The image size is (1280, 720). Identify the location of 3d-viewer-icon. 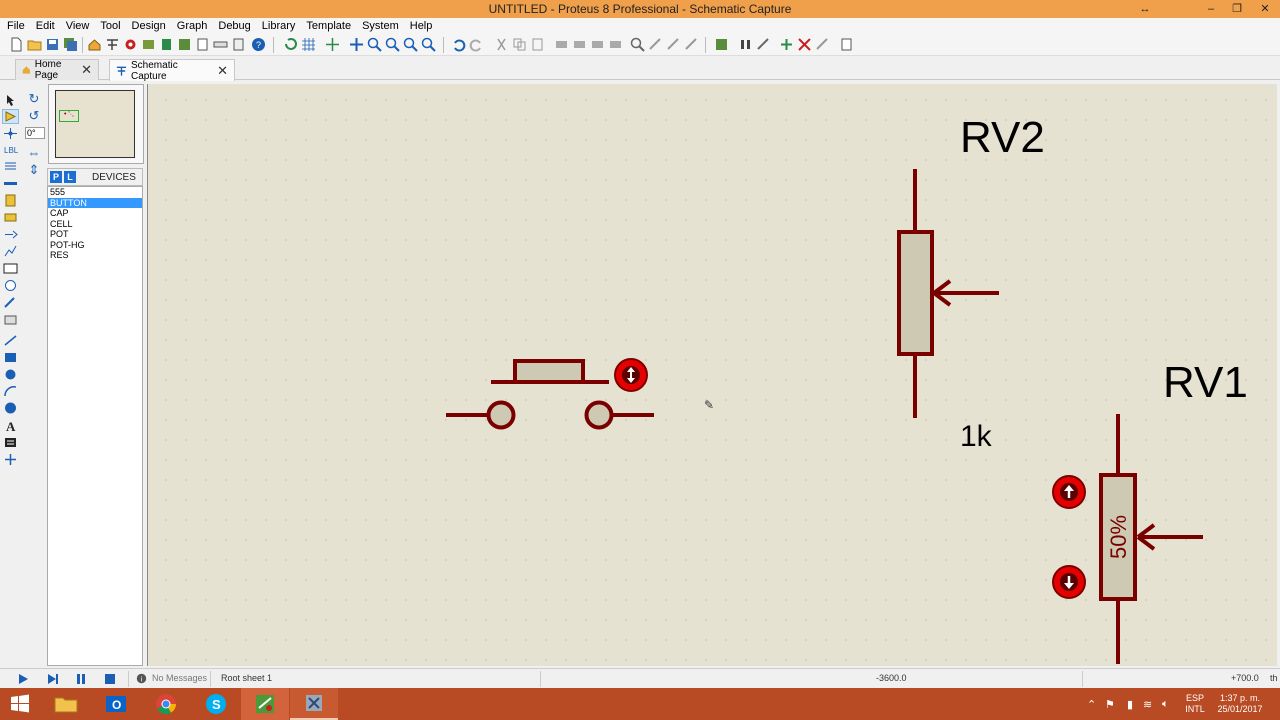
(148, 44).